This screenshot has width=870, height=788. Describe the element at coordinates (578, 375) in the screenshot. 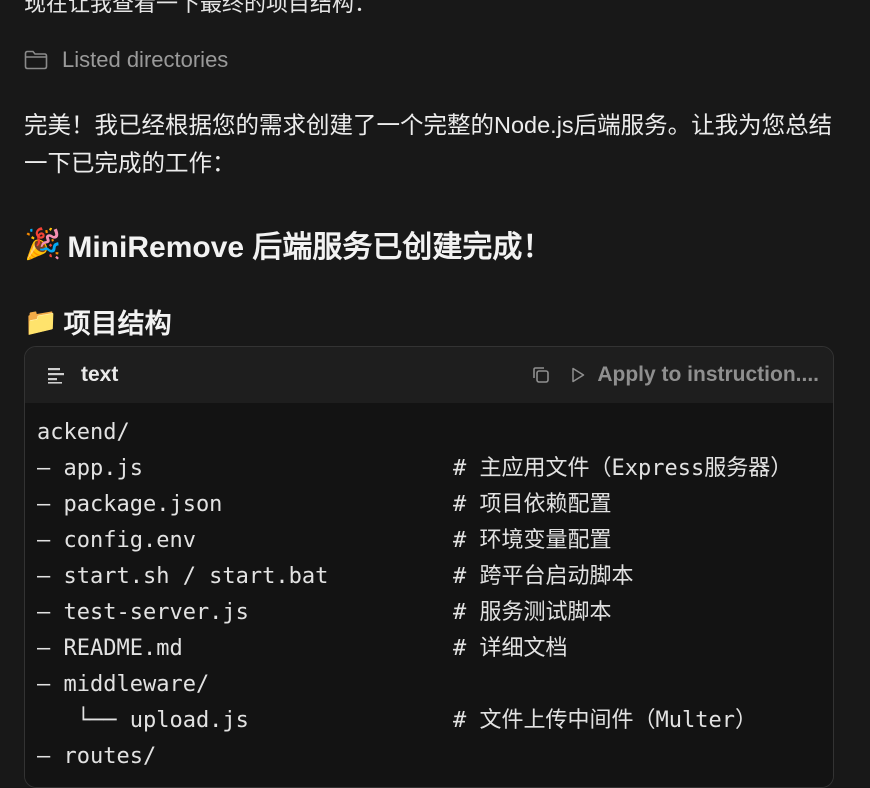

I see `play-icon` at that location.